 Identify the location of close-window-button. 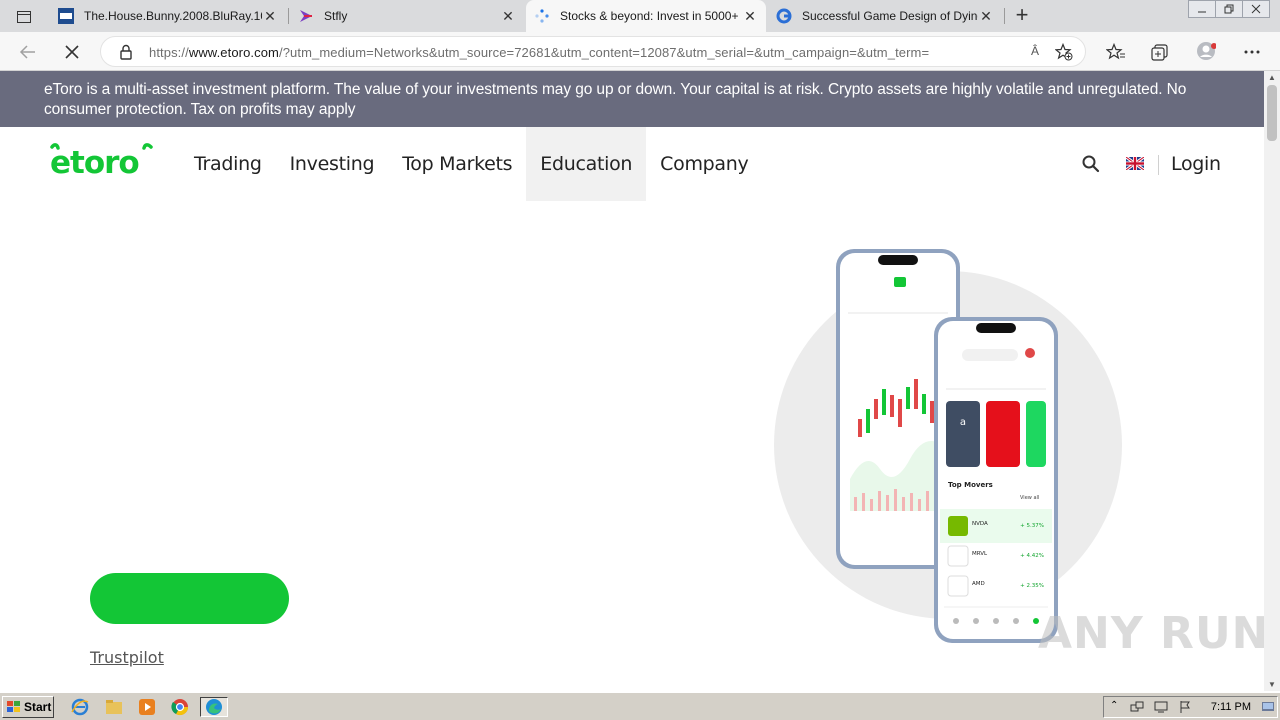
(1256, 9).